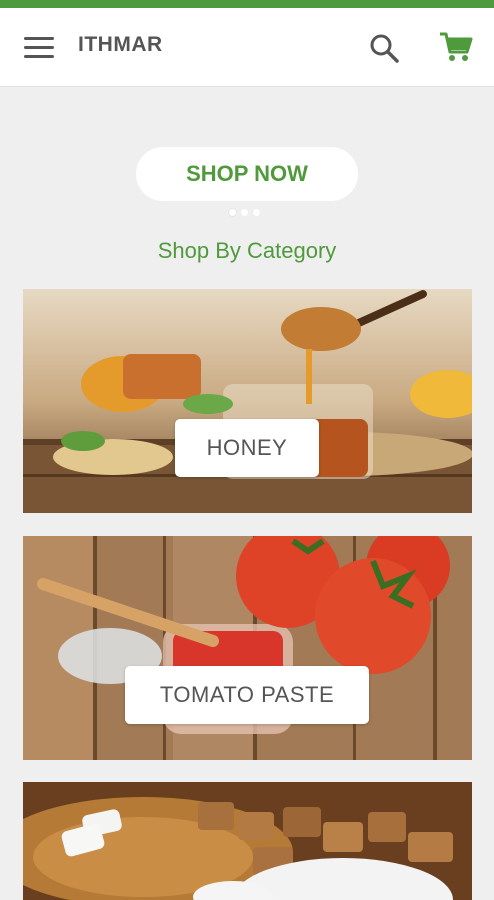  I want to click on app-title: ITHMAR, so click(120, 44).